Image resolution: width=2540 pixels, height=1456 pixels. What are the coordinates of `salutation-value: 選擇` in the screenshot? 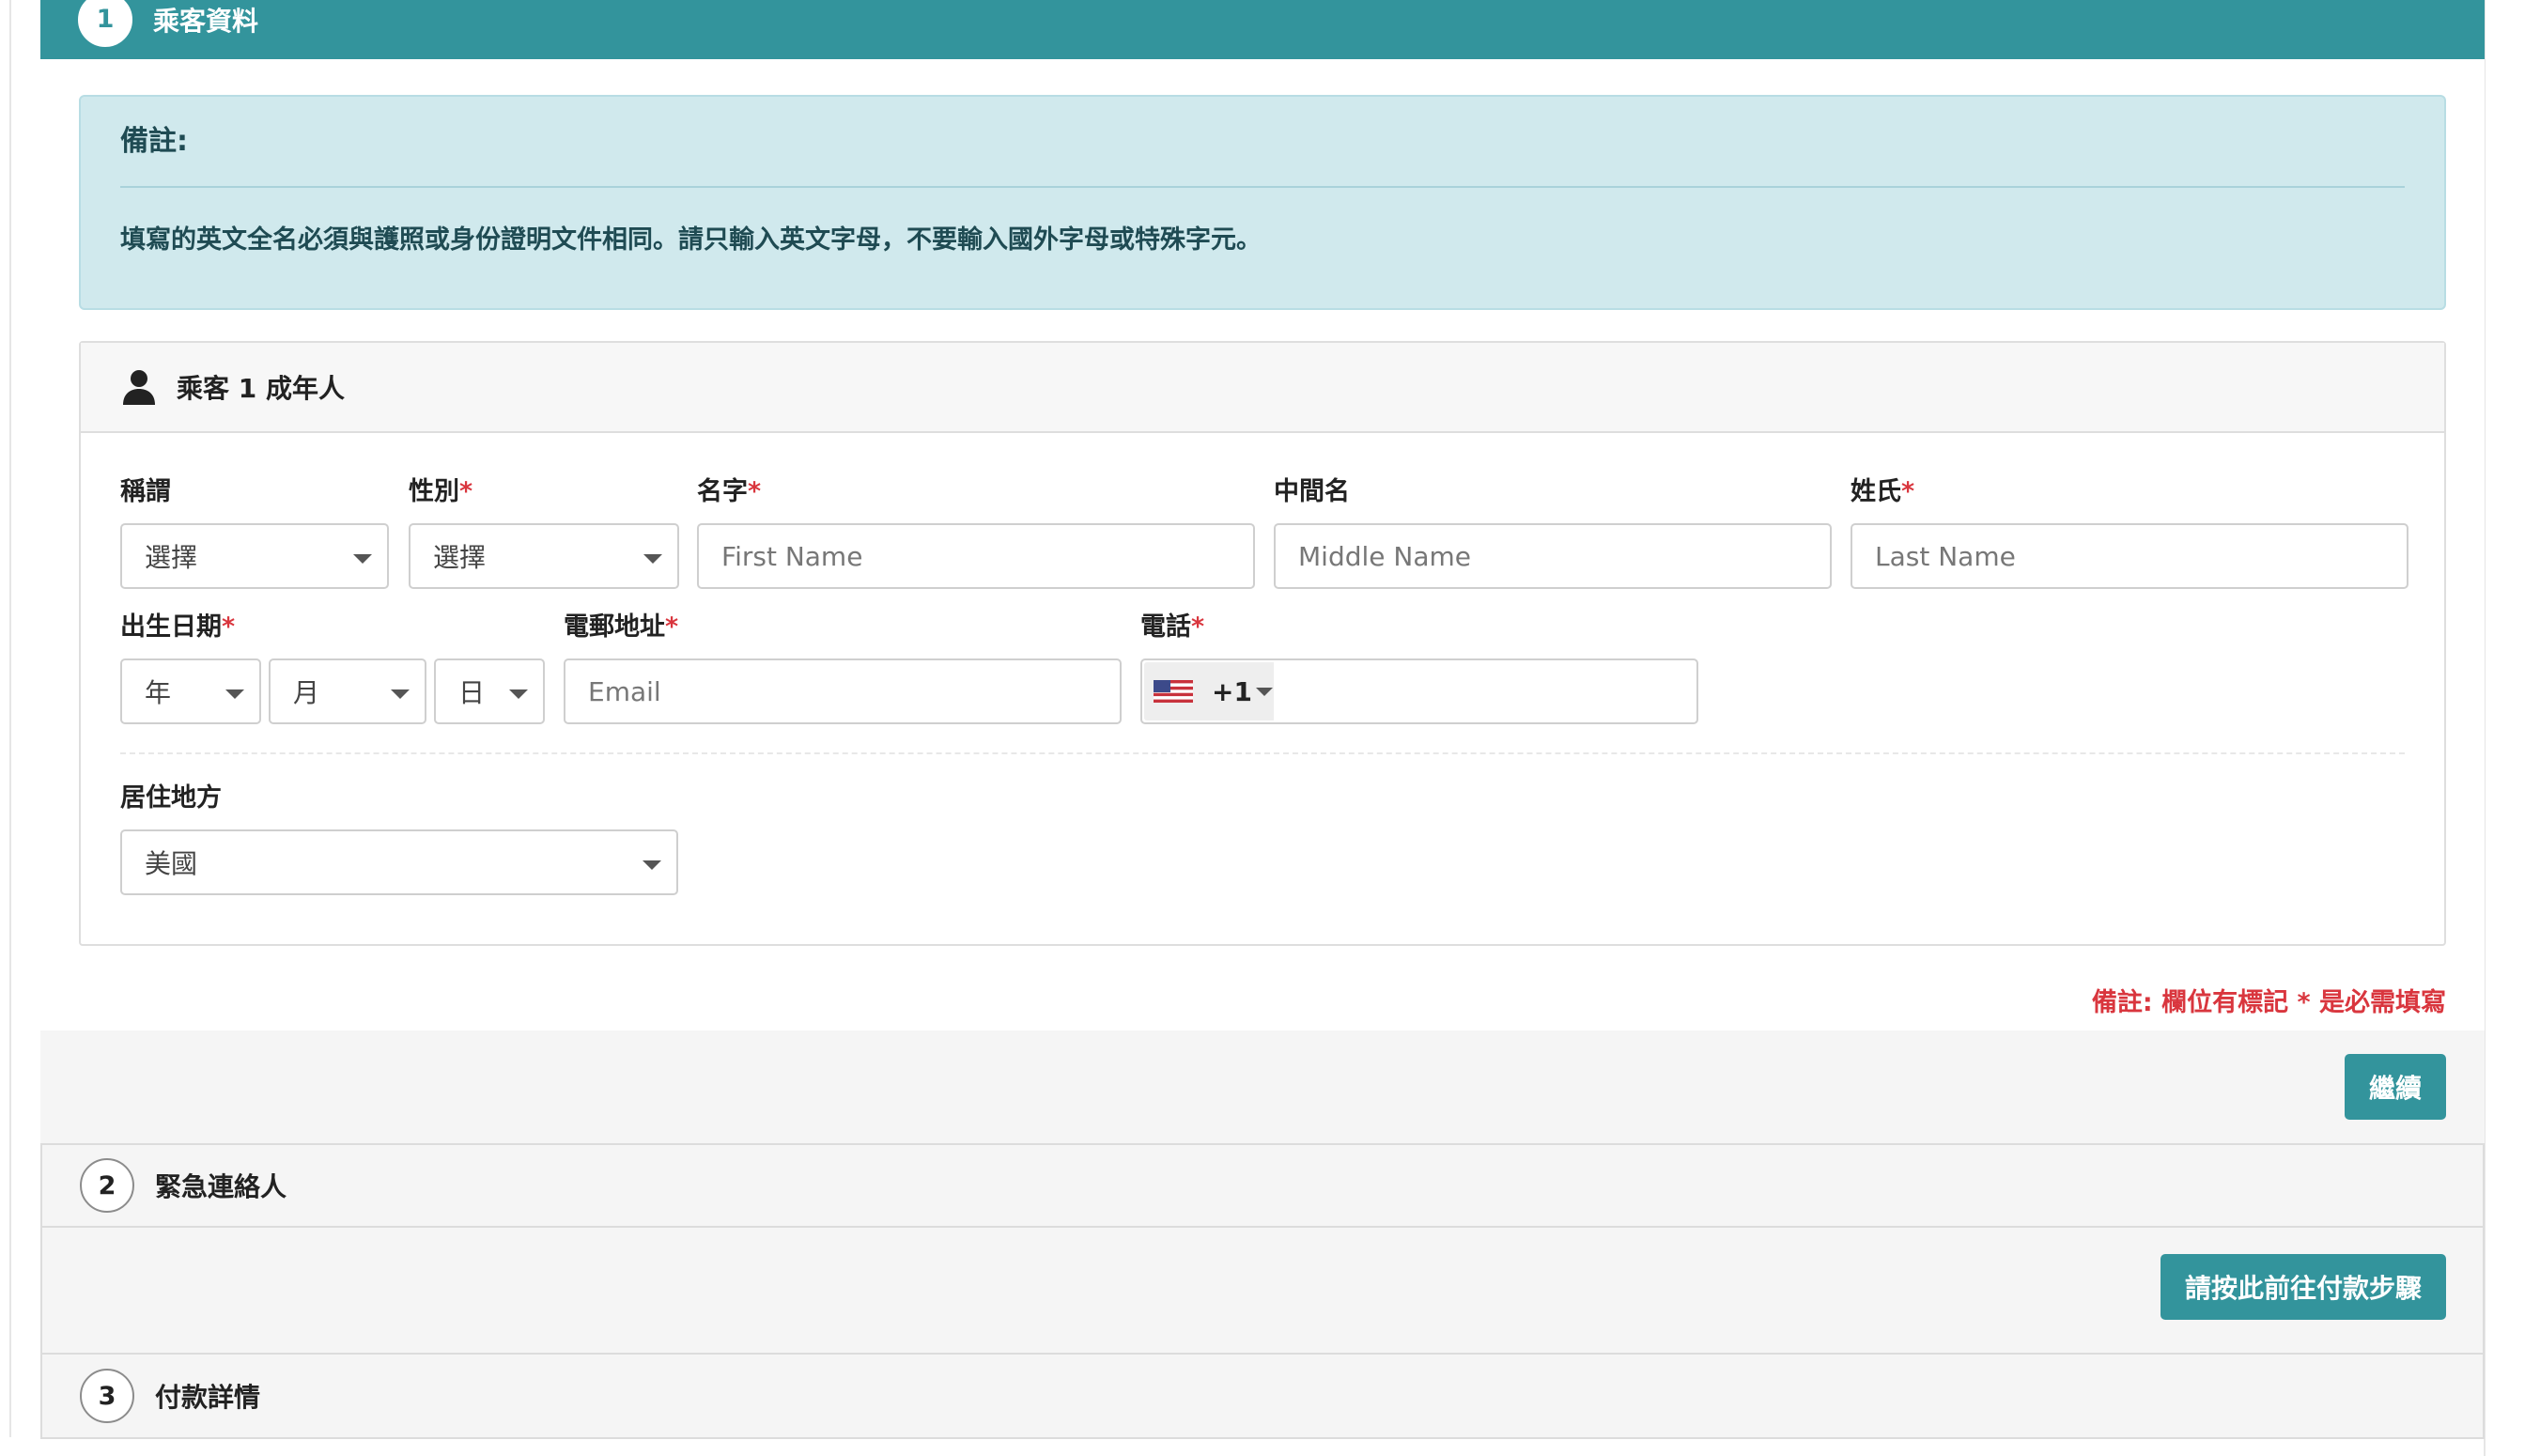 It's located at (171, 557).